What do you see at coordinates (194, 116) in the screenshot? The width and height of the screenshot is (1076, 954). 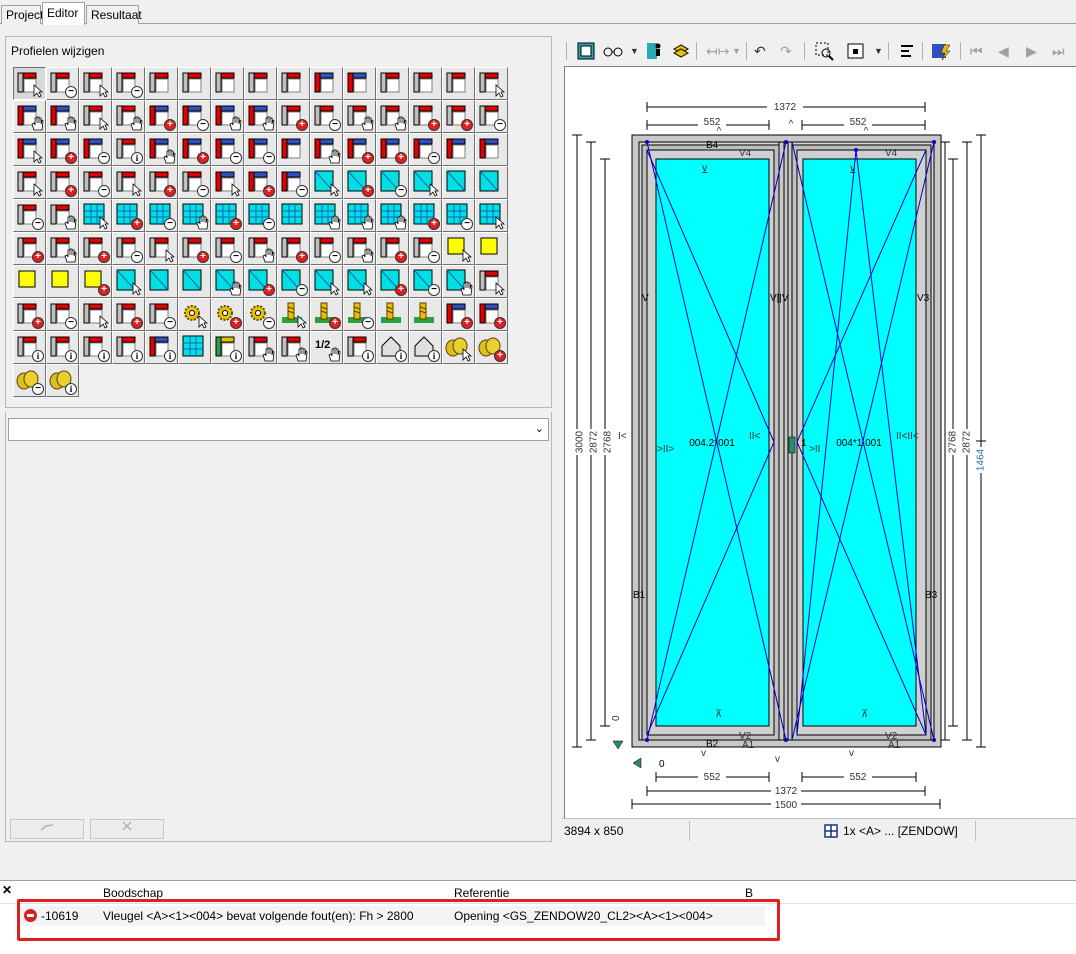 I see `tool-button-21: −` at bounding box center [194, 116].